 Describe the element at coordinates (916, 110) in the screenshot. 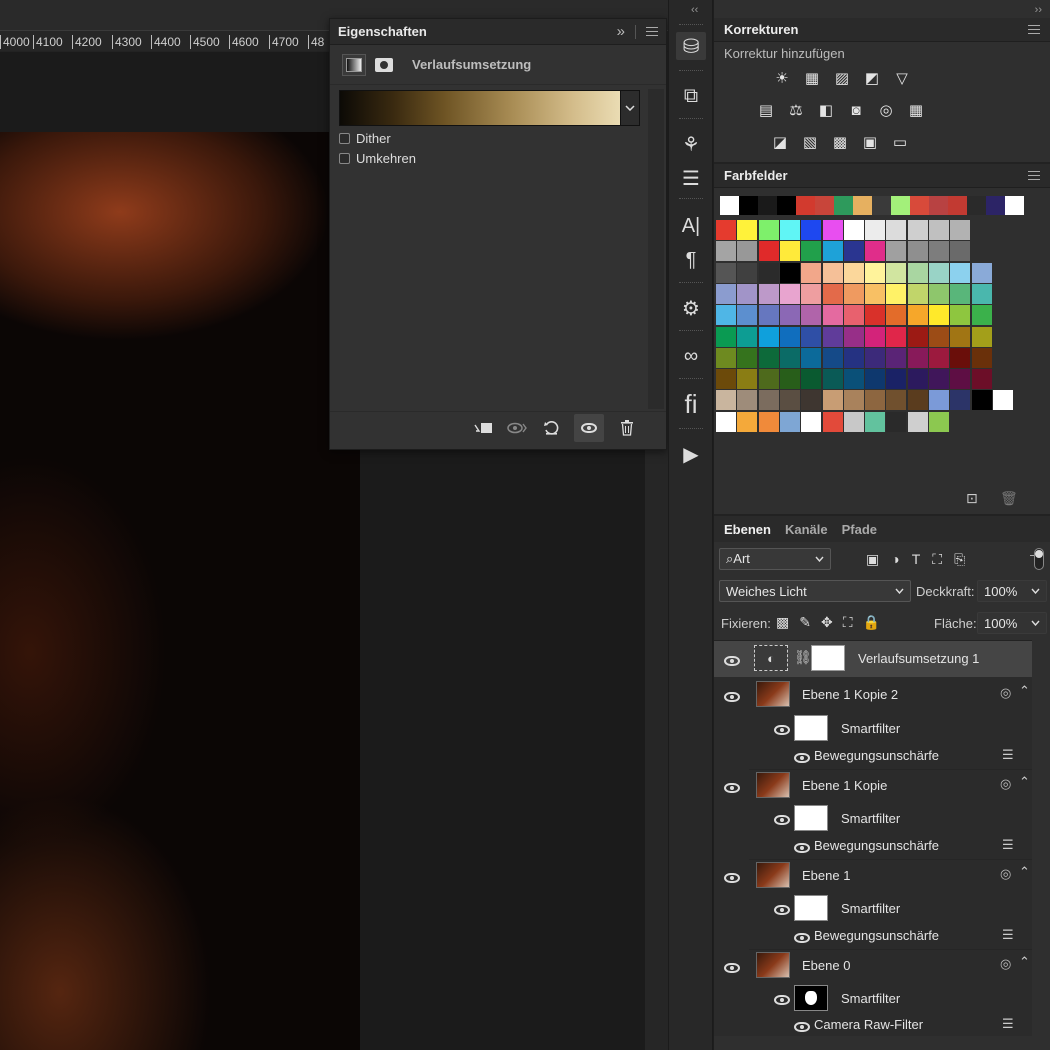

I see `color-lookup-icon: ▦` at that location.